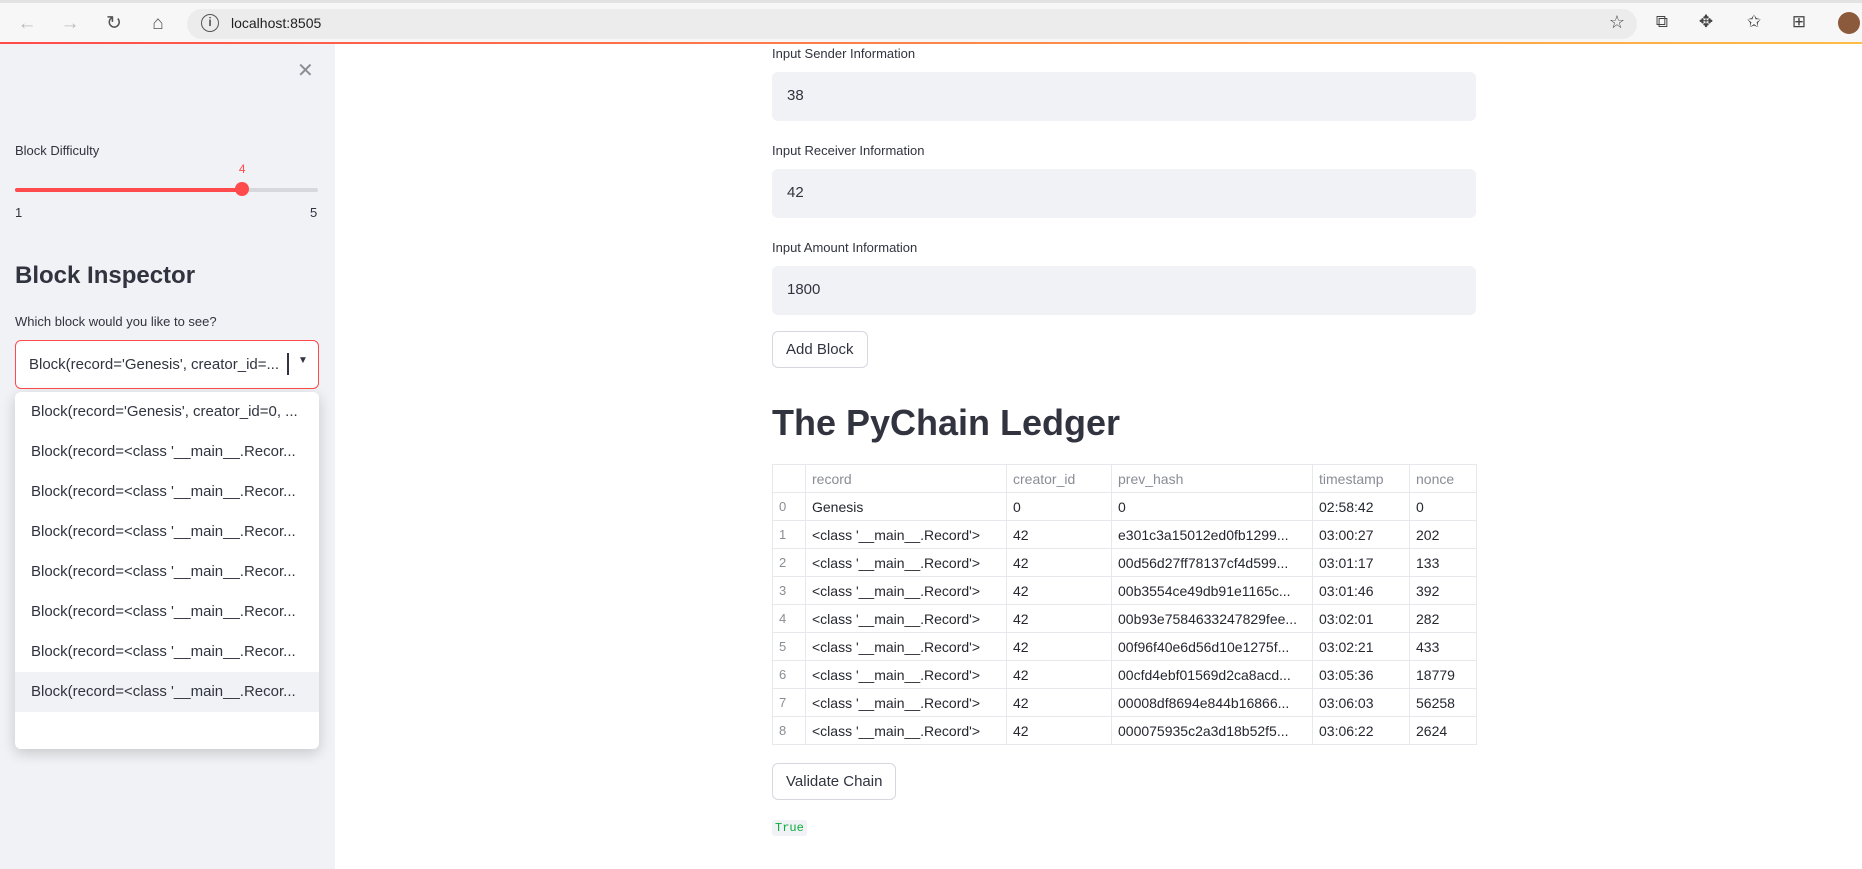 This screenshot has width=1862, height=869. What do you see at coordinates (1443, 590) in the screenshot?
I see `table-cell: 392` at bounding box center [1443, 590].